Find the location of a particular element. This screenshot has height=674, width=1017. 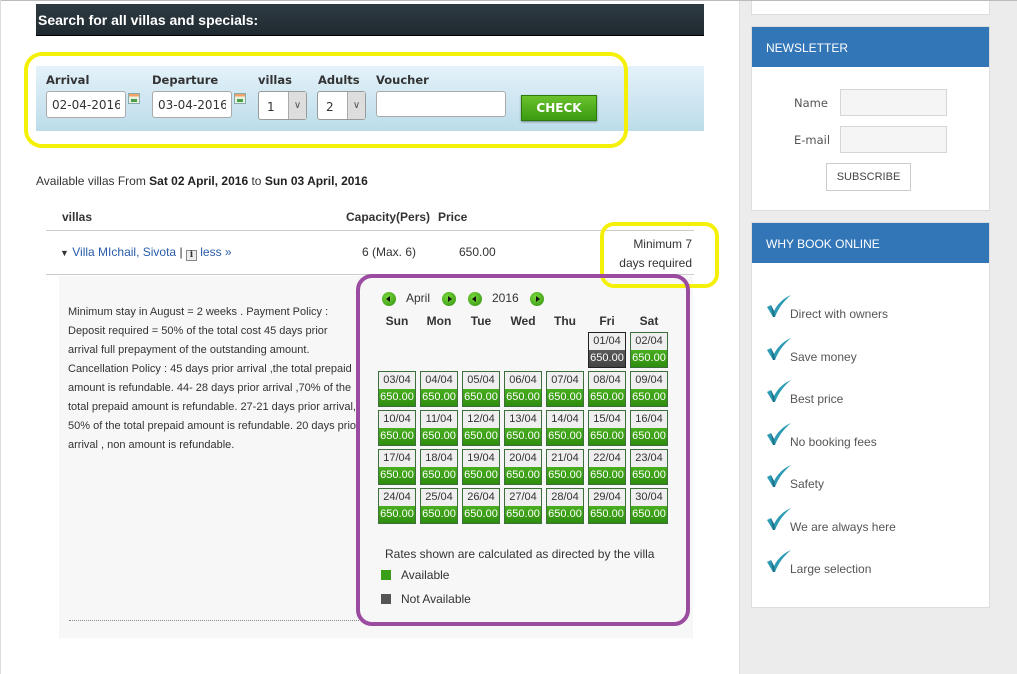

why-book-item-label: Safety is located at coordinates (807, 484).